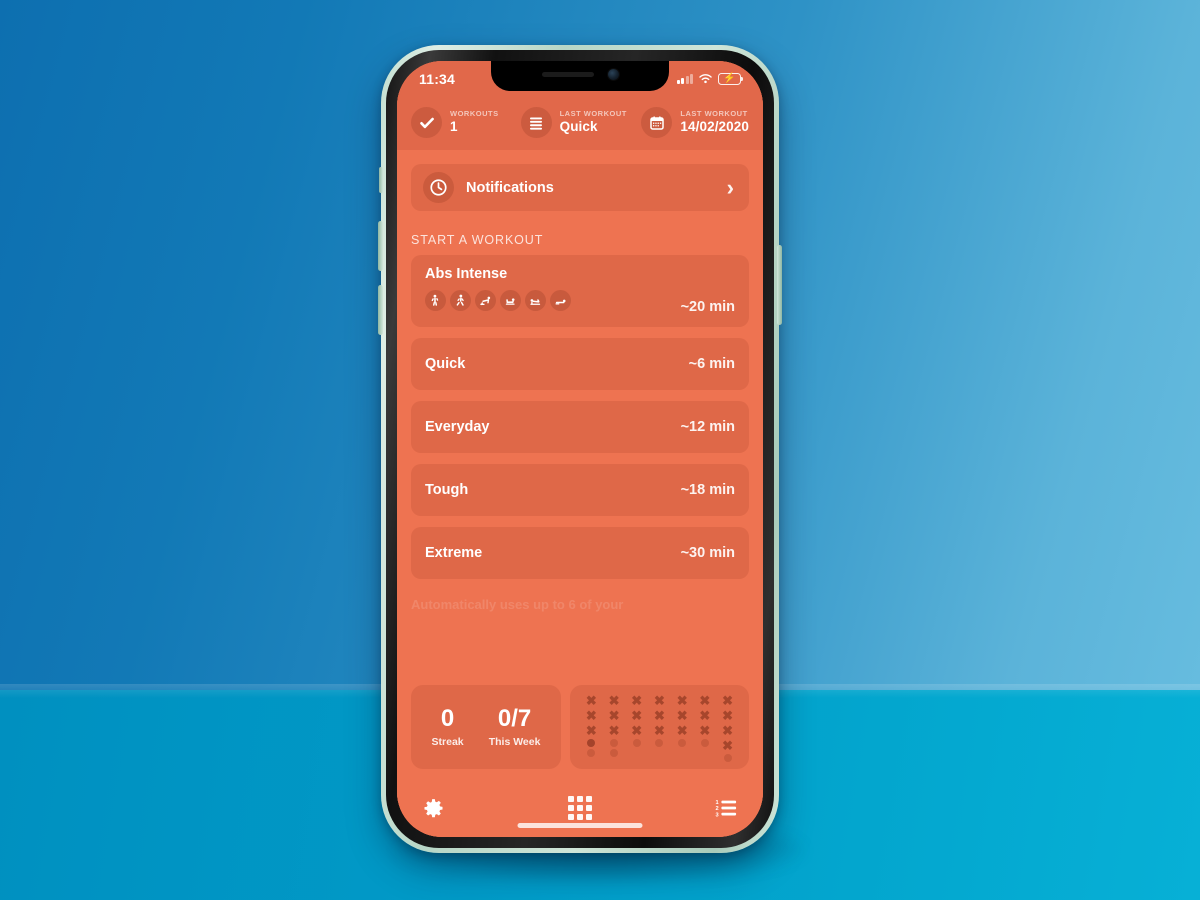 The width and height of the screenshot is (1200, 900). I want to click on wifi-icon, so click(705, 78).